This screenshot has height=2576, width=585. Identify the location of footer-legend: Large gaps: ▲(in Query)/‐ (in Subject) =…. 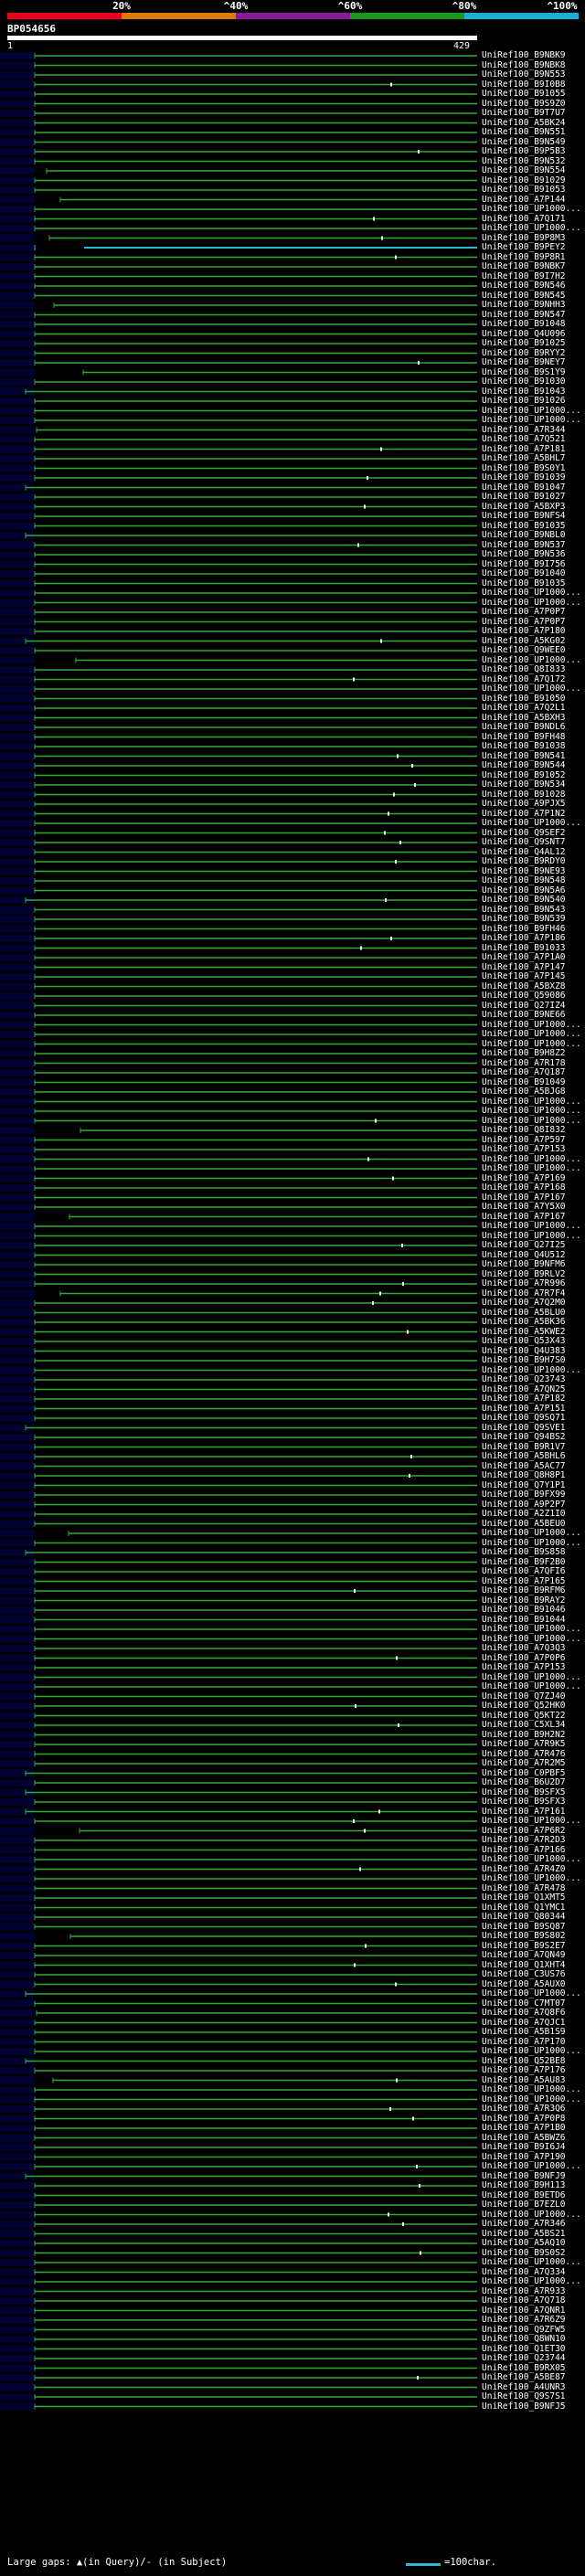
(295, 2564).